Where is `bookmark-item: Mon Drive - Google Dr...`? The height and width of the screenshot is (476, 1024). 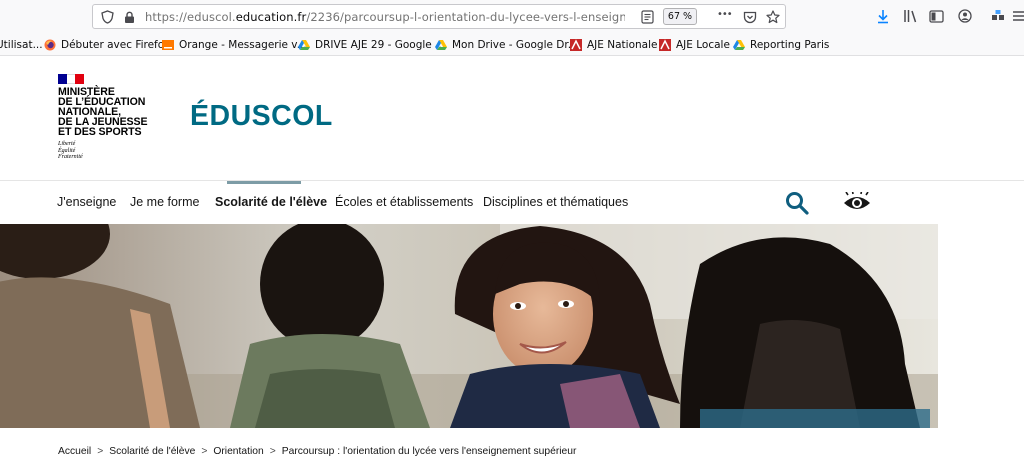
bookmark-item: Mon Drive - Google Dr... is located at coordinates (506, 44).